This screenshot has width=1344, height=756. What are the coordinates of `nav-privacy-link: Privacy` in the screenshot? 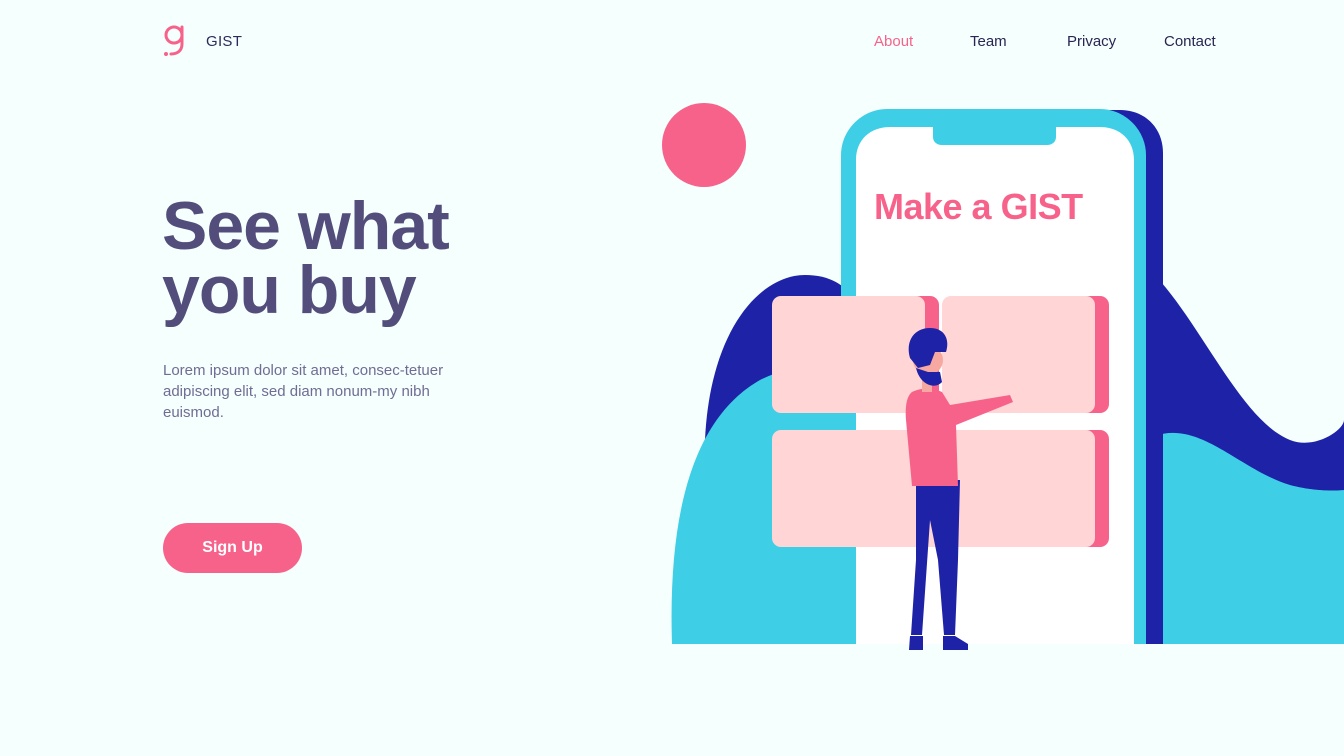 It's located at (1091, 41).